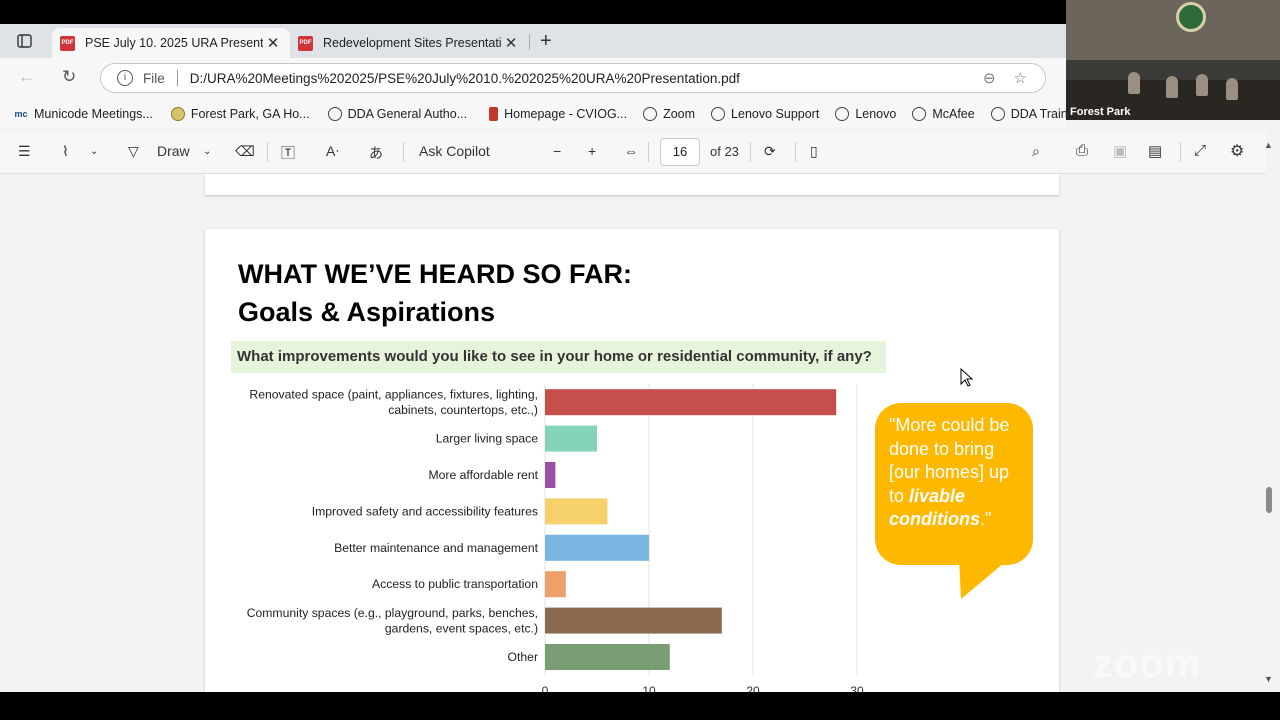 The height and width of the screenshot is (720, 1280). Describe the element at coordinates (65, 151) in the screenshot. I see `highlight-icon: ⌇` at that location.